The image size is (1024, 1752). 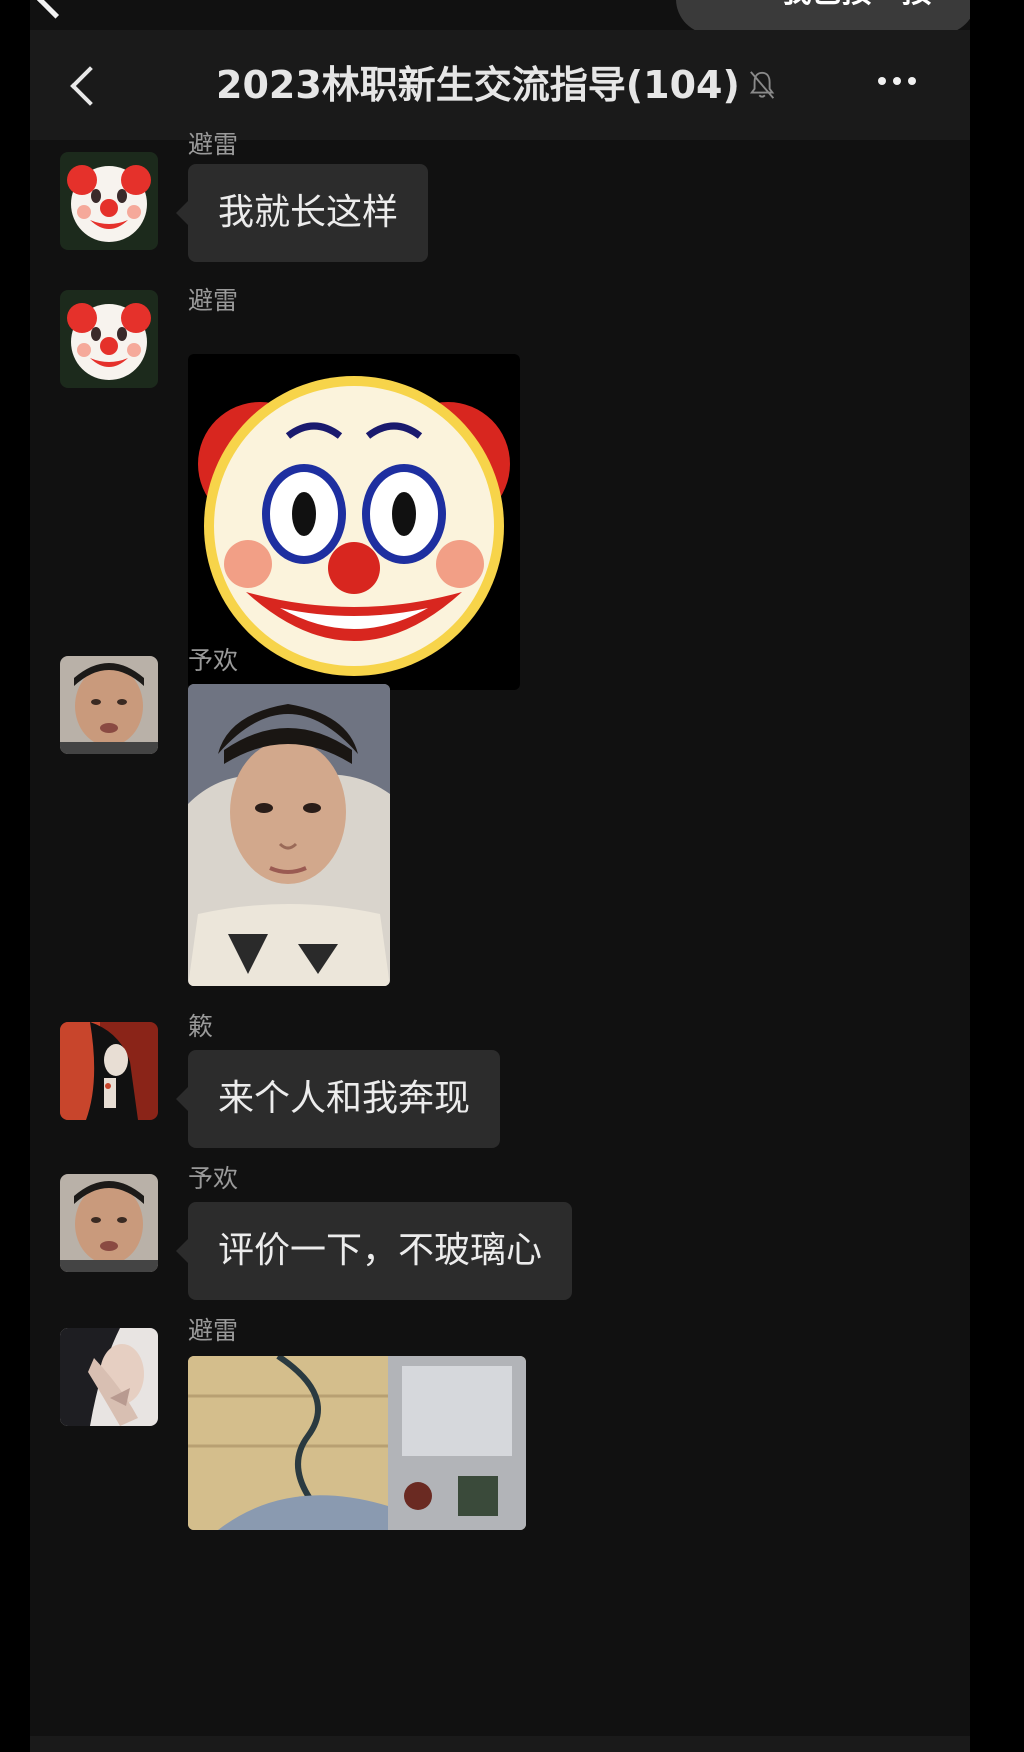 What do you see at coordinates (823, 17) in the screenshot?
I see `top-pill-button: ✓ 我已按一按` at bounding box center [823, 17].